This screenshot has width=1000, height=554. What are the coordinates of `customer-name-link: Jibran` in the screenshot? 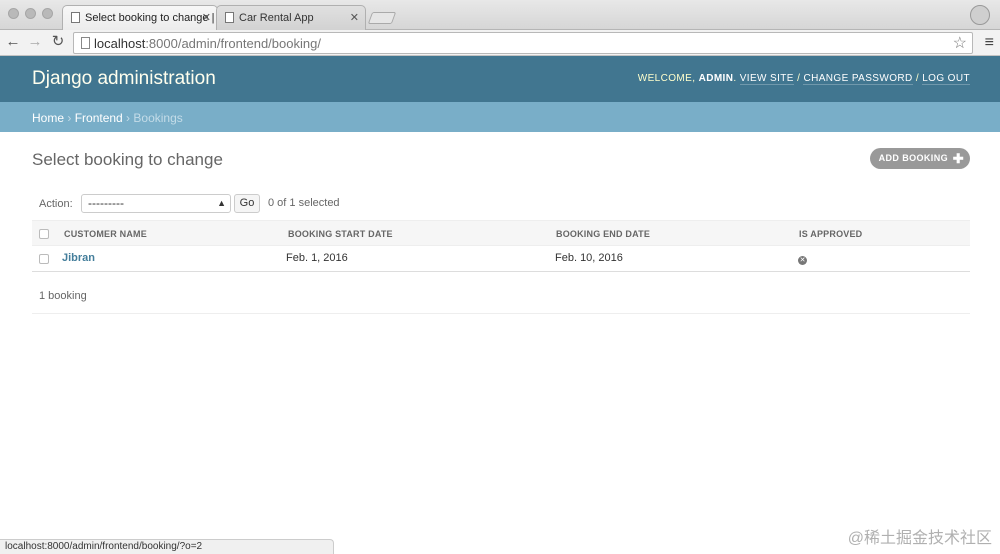 It's located at (78, 258).